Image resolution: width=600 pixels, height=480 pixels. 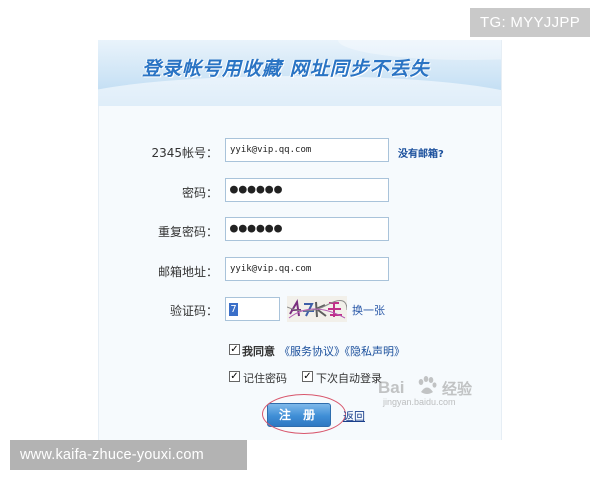 What do you see at coordinates (307, 190) in the screenshot?
I see `password-input: ●●●●●●` at bounding box center [307, 190].